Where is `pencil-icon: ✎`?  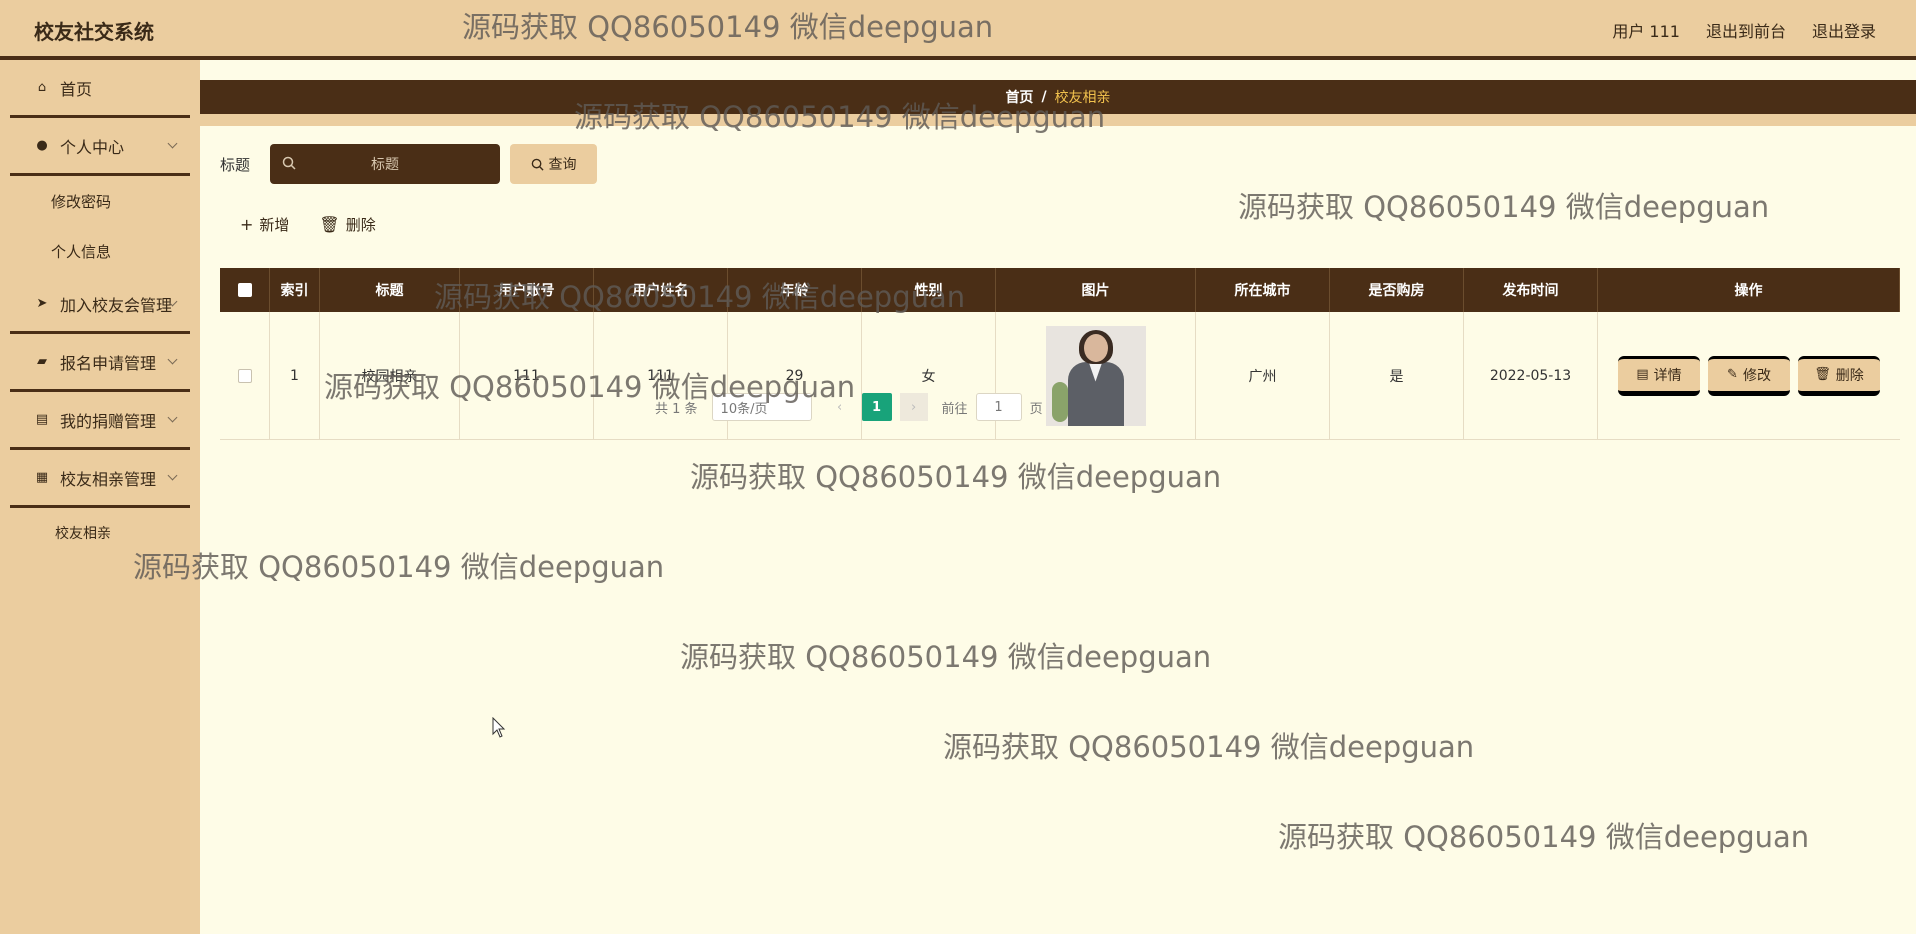 pencil-icon: ✎ is located at coordinates (1732, 374).